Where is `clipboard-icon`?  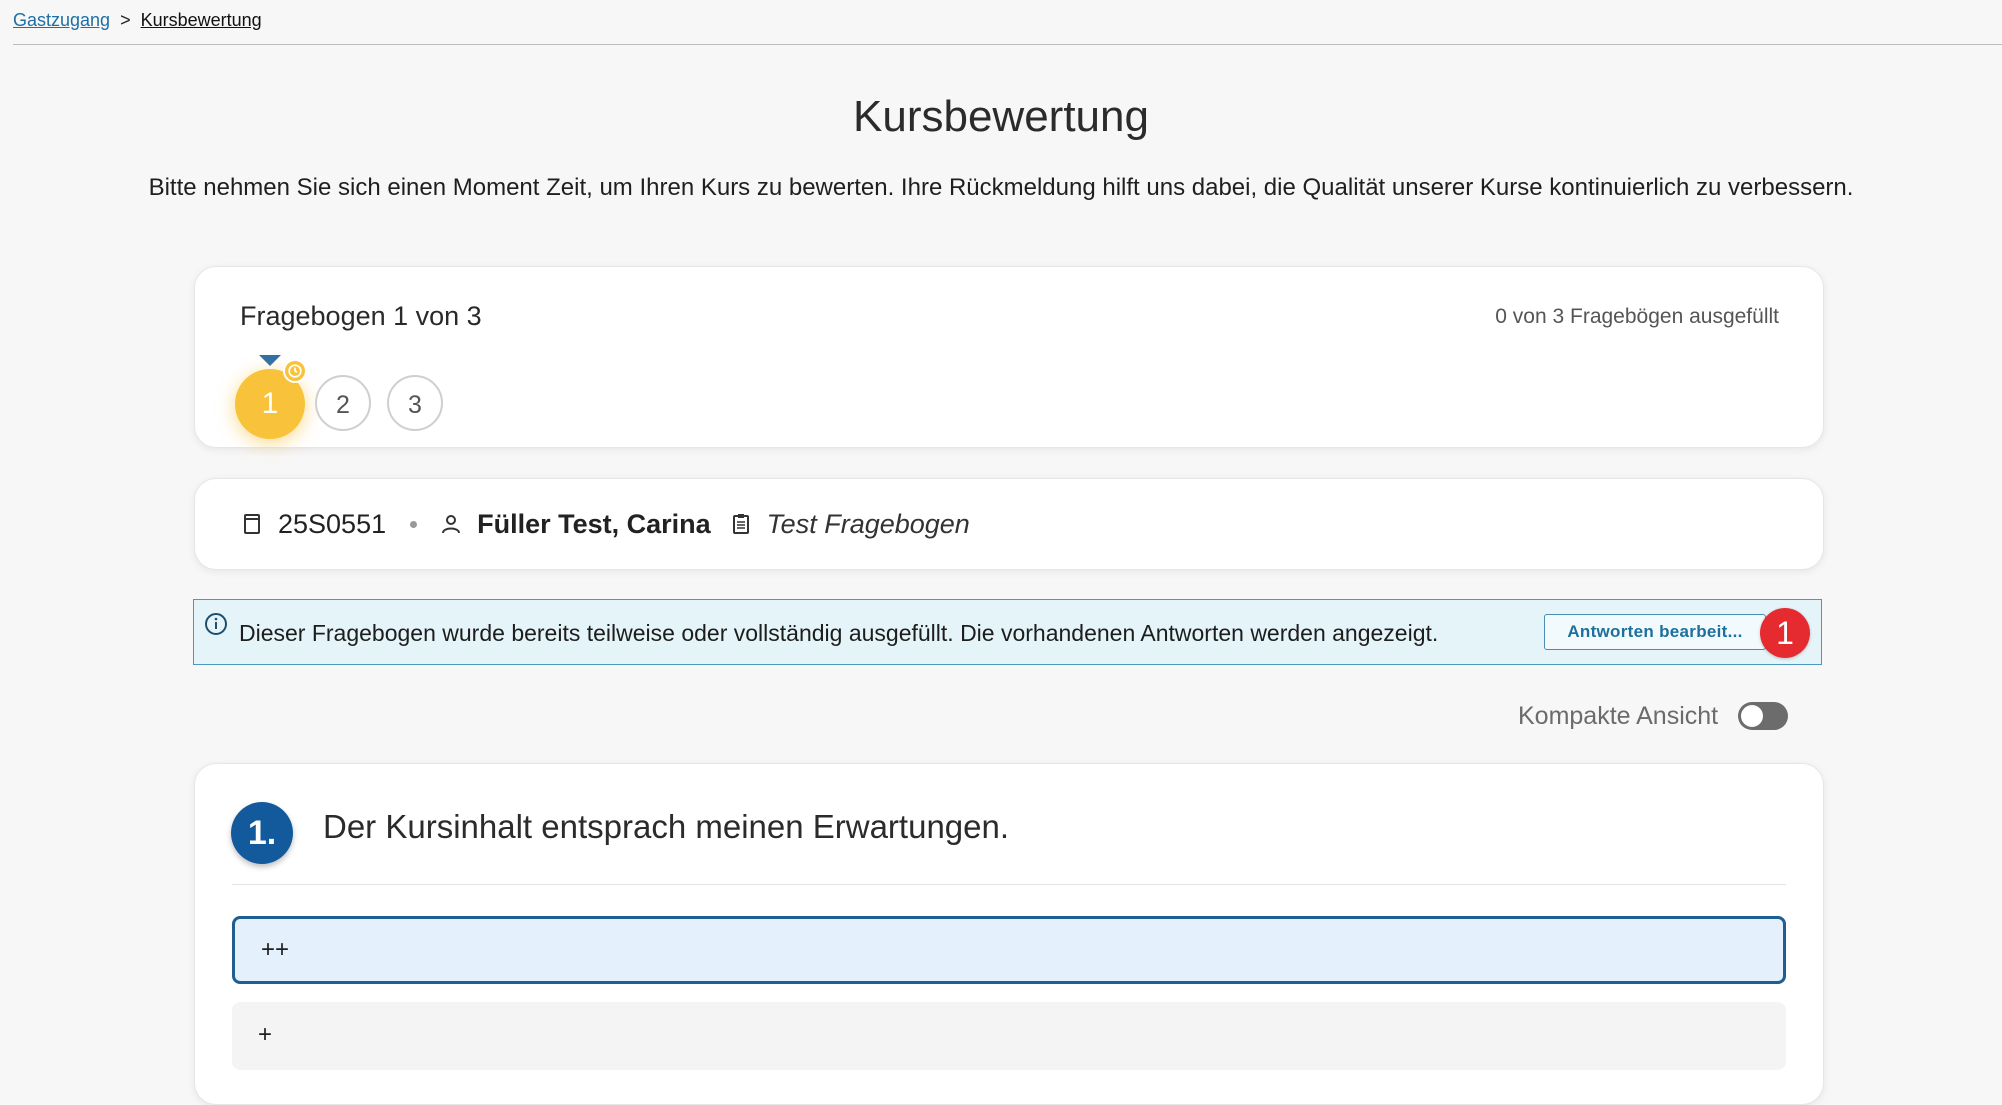 clipboard-icon is located at coordinates (740, 524).